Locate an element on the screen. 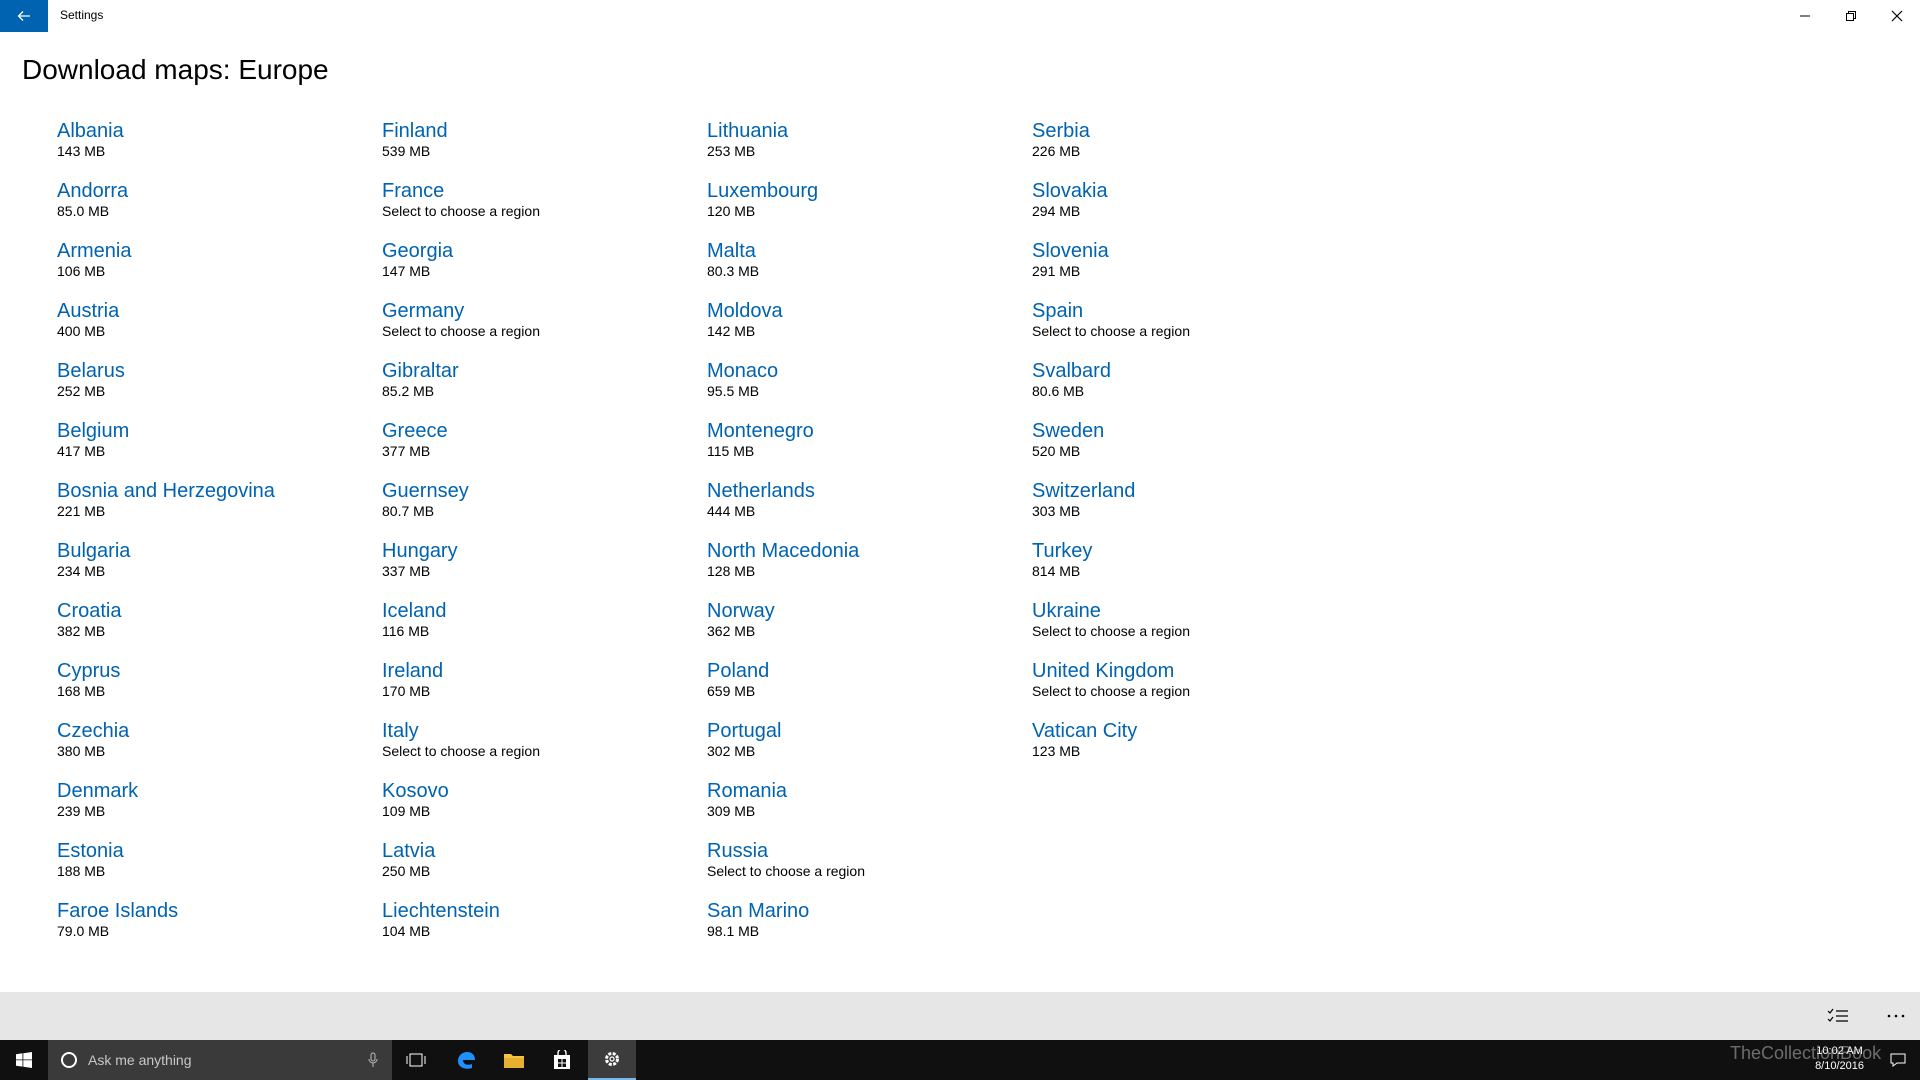 The width and height of the screenshot is (1920, 1080). country-item: Ukraine Select to choose a region is located at coordinates (1192, 628).